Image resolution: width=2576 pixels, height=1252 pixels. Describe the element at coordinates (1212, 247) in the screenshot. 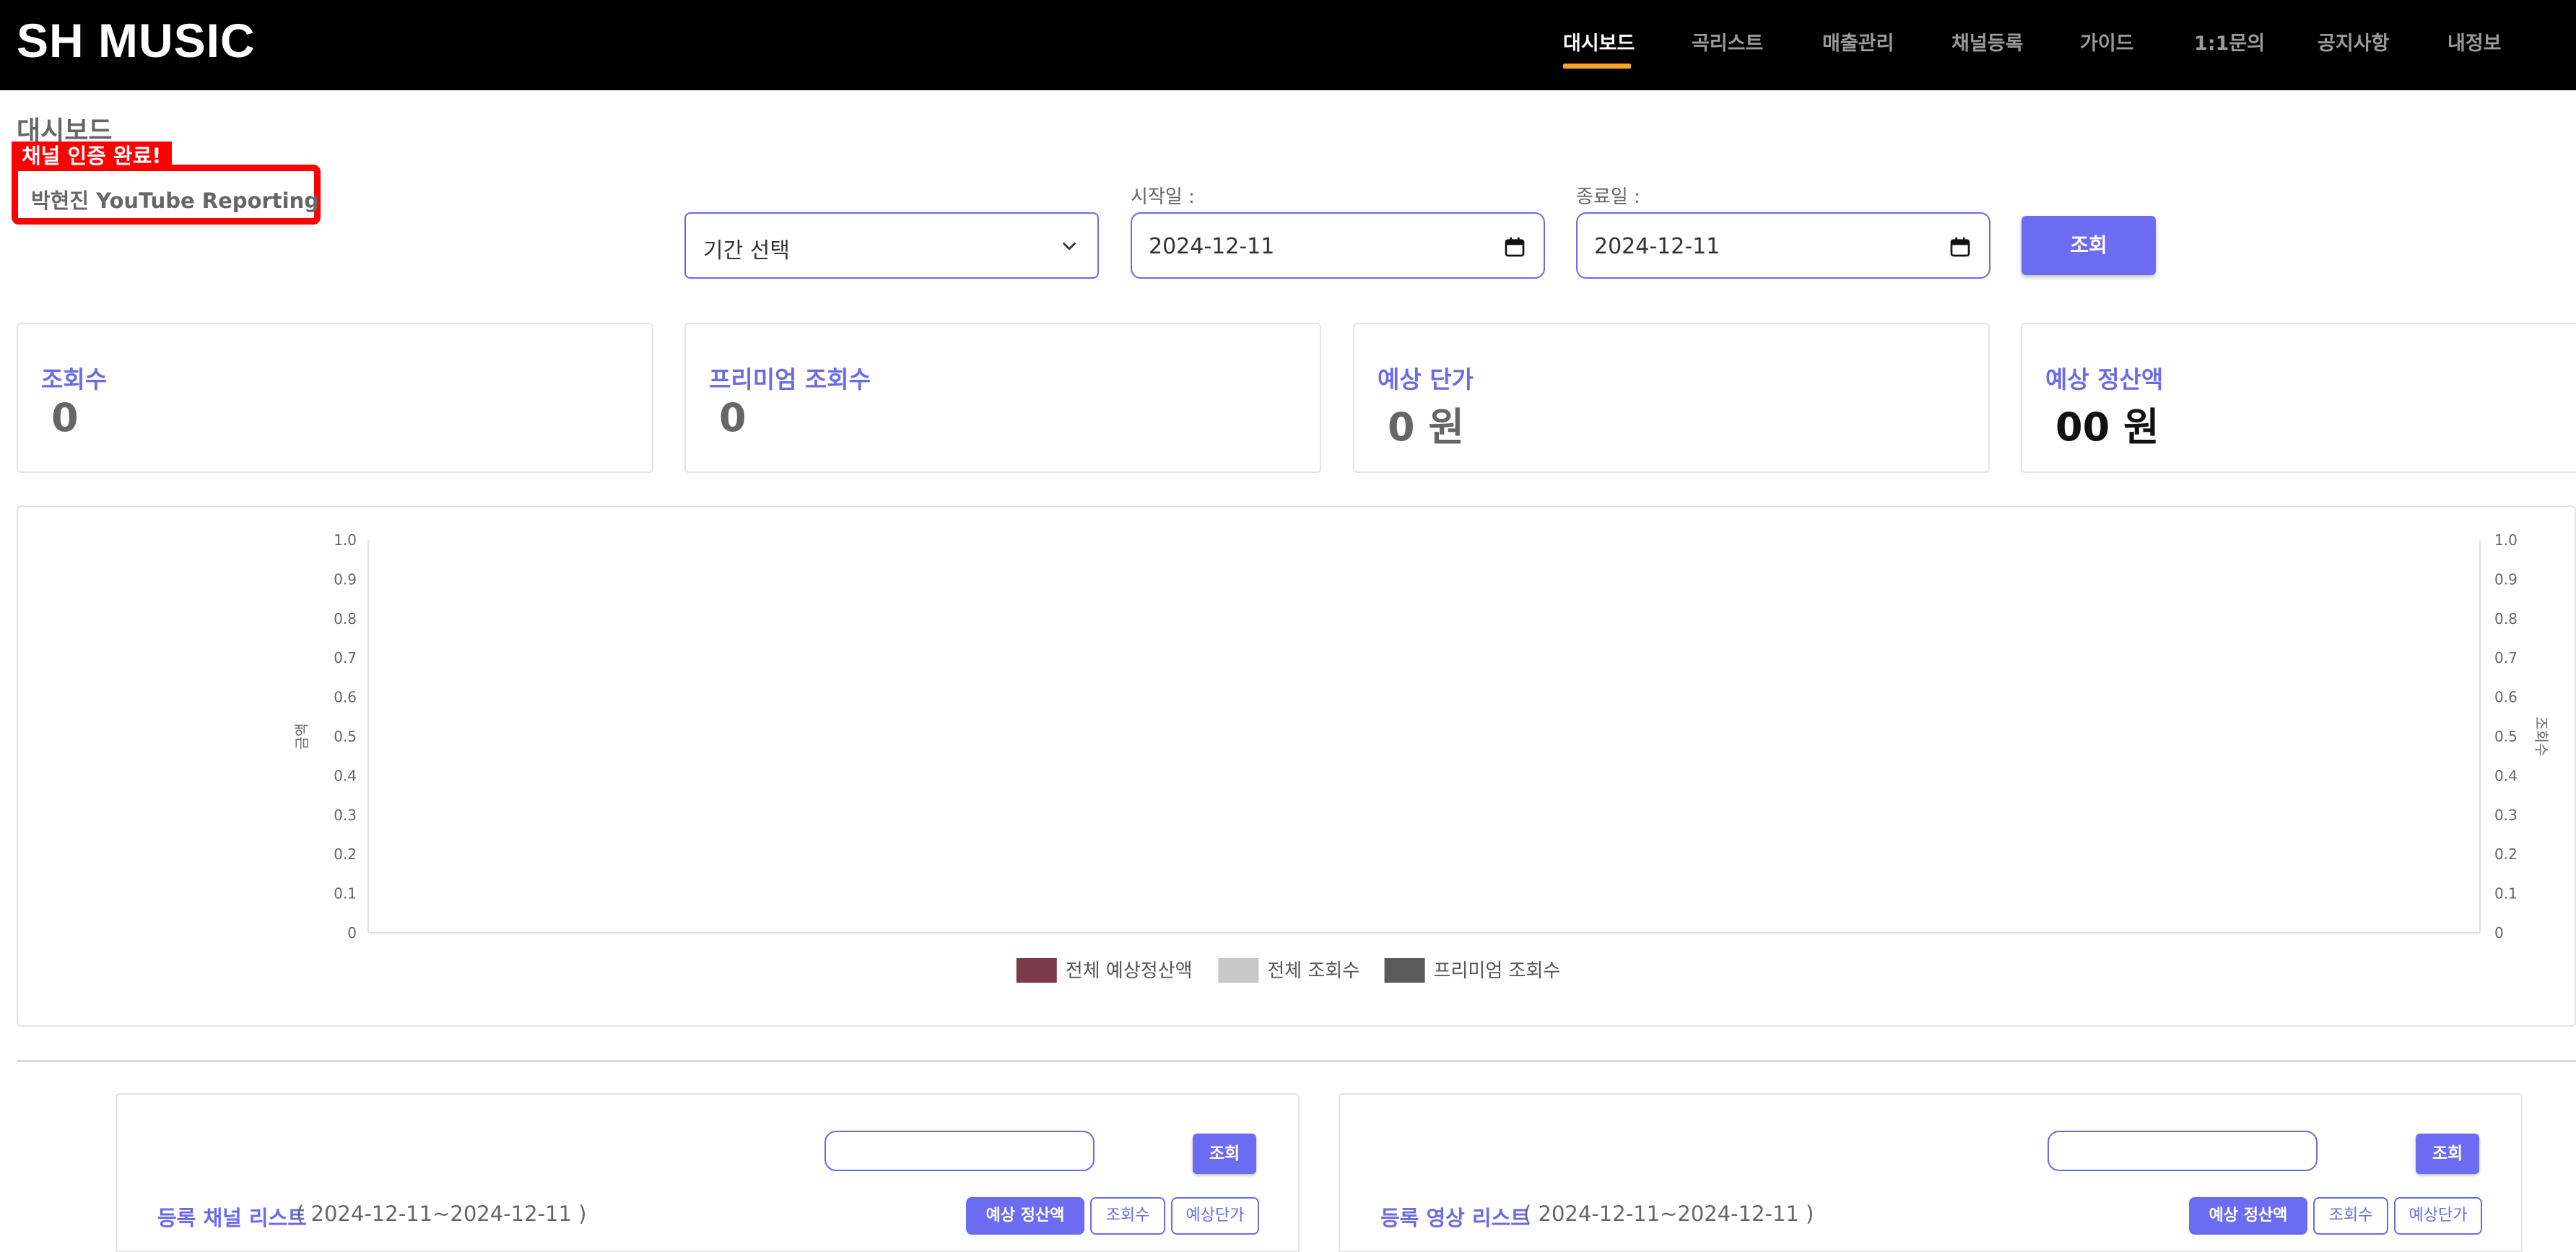

I see `start-date-value: 2024-12-11` at that location.